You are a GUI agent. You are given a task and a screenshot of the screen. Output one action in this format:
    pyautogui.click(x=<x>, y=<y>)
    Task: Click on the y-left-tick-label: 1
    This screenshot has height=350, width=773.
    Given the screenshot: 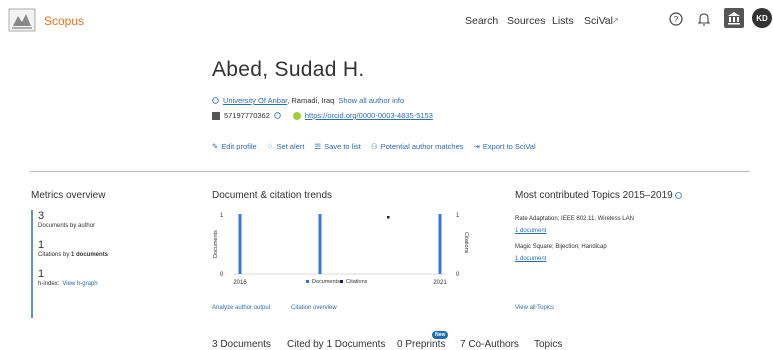 What is the action you would take?
    pyautogui.click(x=222, y=216)
    